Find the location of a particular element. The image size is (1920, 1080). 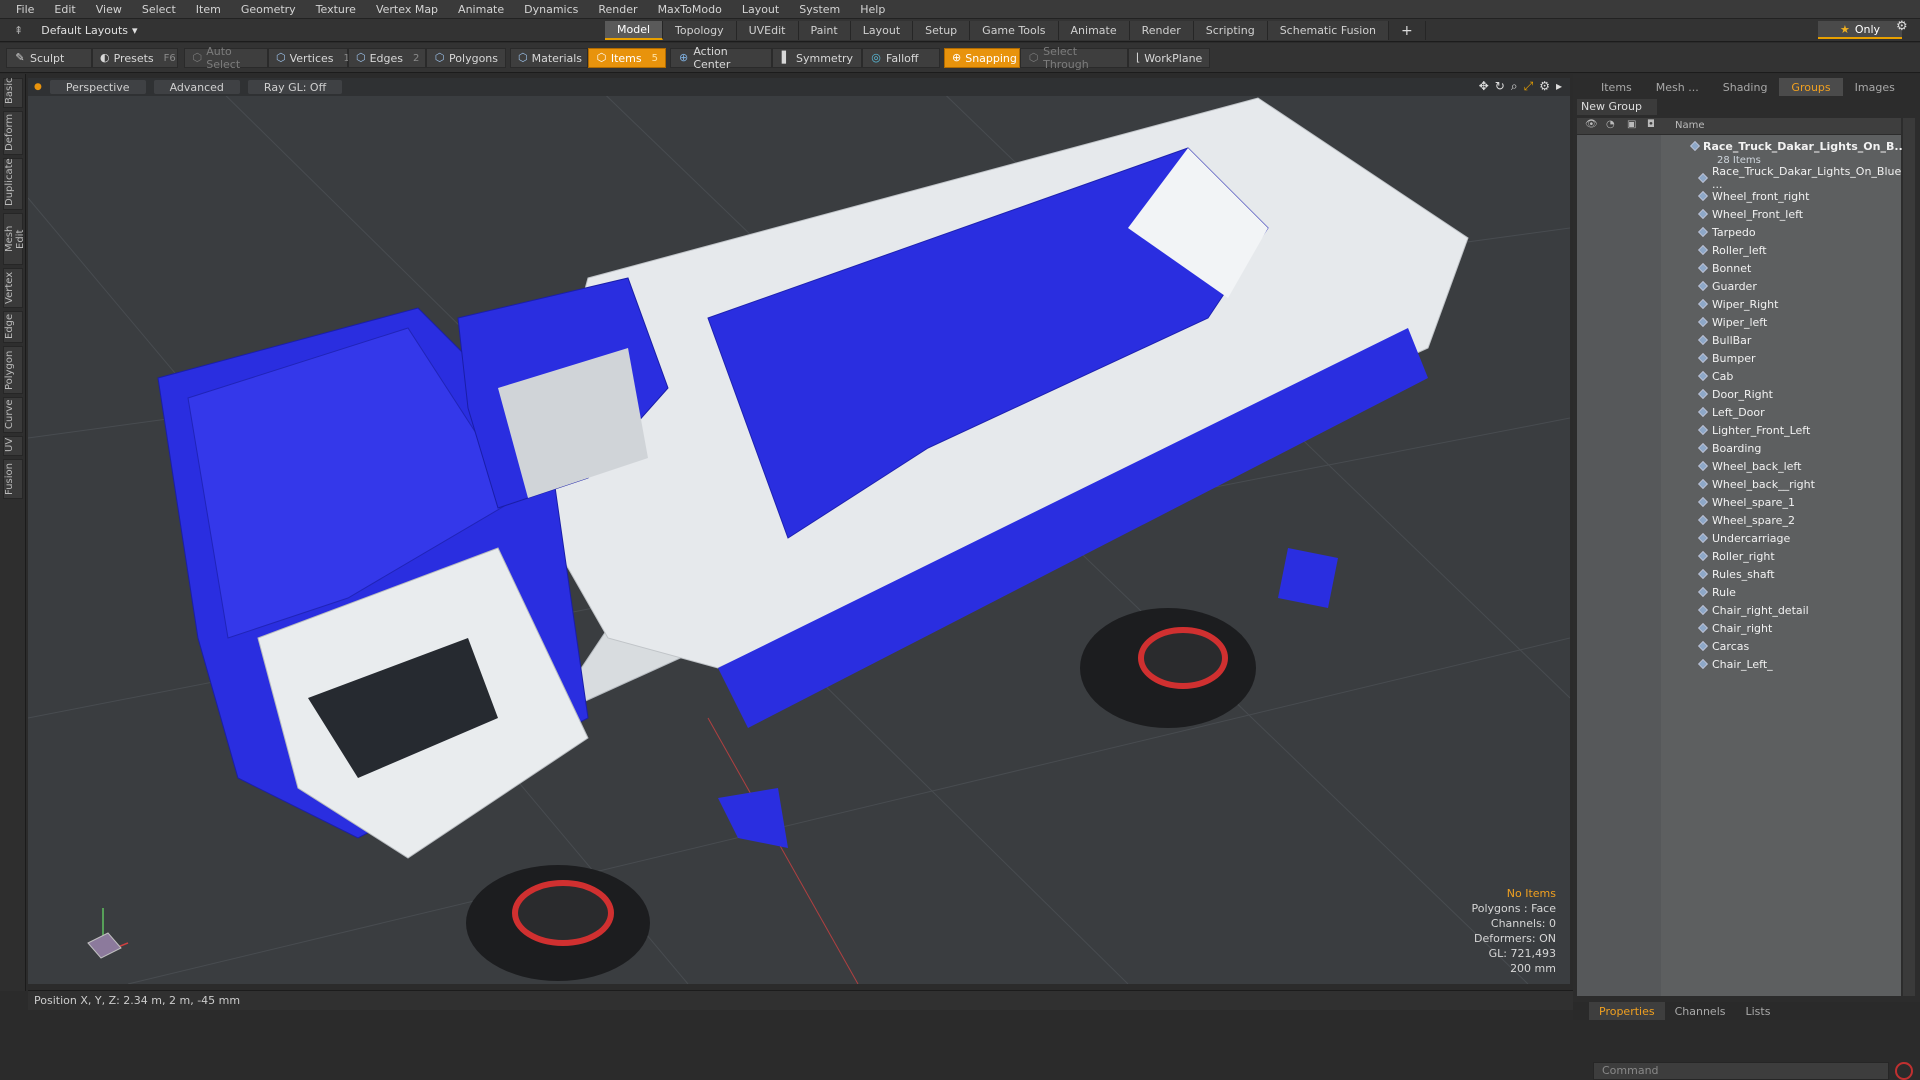

symmetry-button: ▌ Symmetry is located at coordinates (817, 58).